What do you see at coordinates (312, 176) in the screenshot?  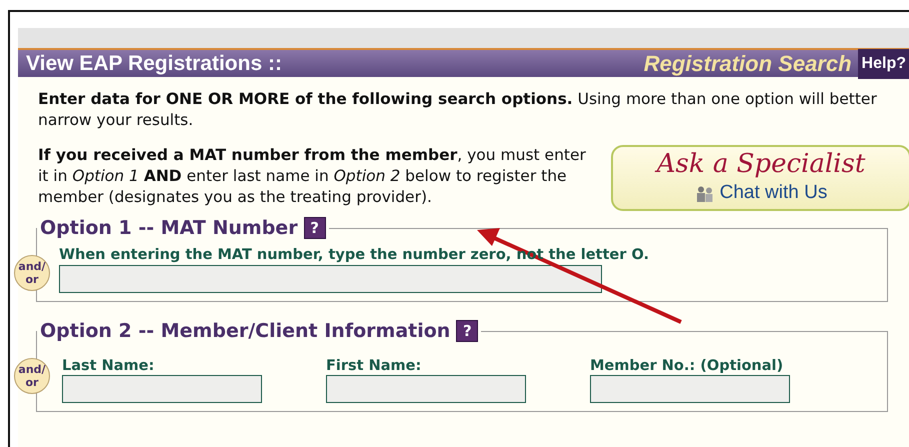 I see `instruction-text: If you received a MAT number from the member, you must enter it in Option 1 AND enter last name in Option 2 below to register the member (designates you as the treating provider).` at bounding box center [312, 176].